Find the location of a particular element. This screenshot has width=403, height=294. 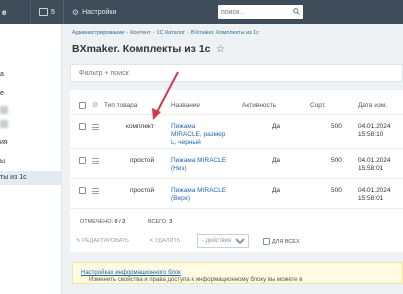

search-icon is located at coordinates (296, 11).